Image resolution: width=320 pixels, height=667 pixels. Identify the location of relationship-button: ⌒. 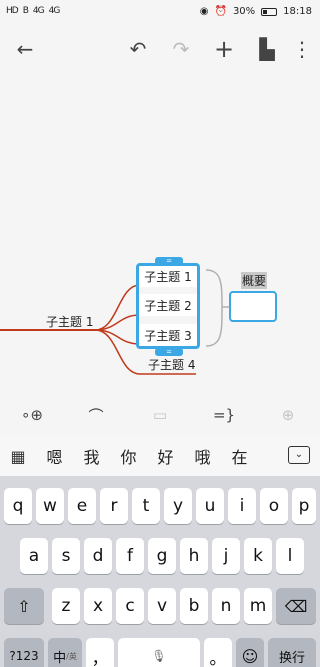
(96, 415).